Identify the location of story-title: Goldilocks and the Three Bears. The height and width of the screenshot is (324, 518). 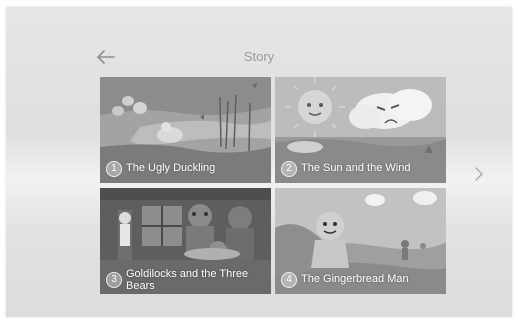
(187, 280).